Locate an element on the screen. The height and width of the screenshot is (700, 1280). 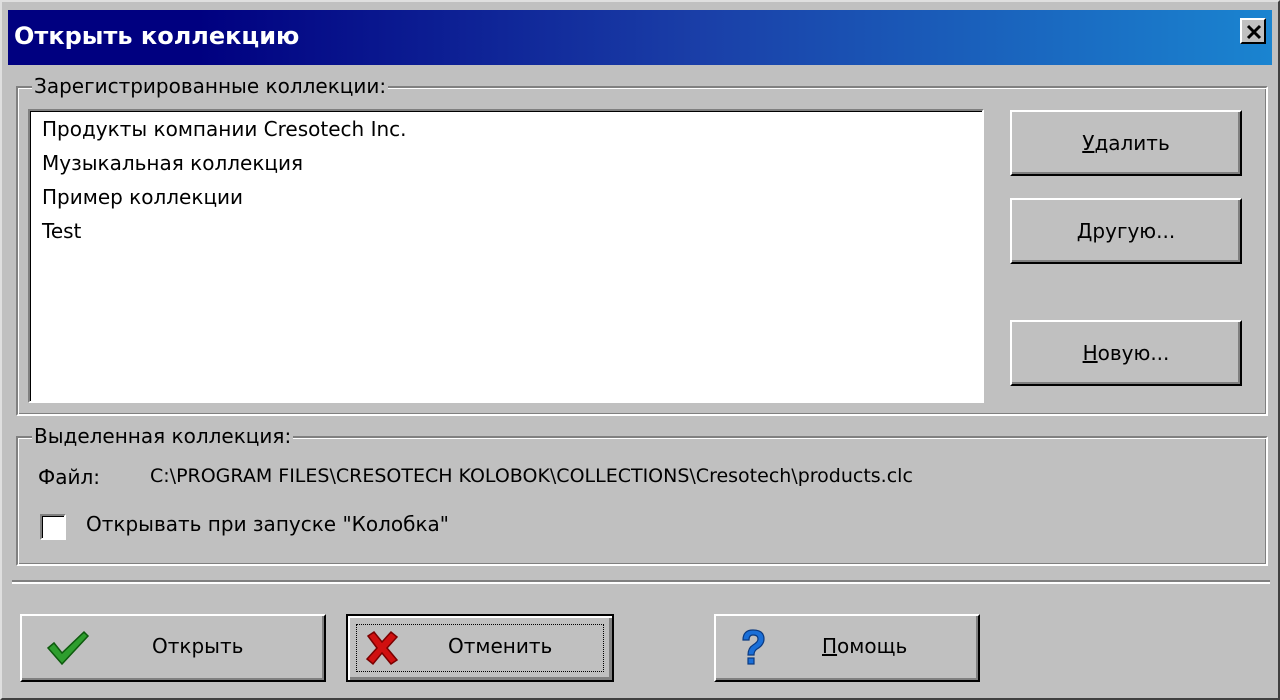
help-button-label: Помощь is located at coordinates (864, 646).